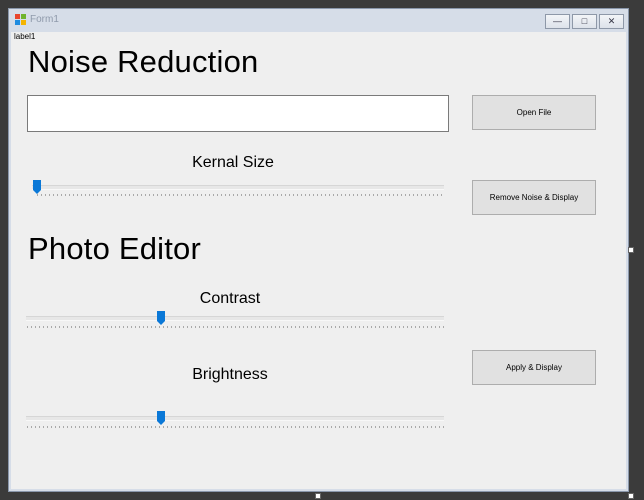 The height and width of the screenshot is (500, 644). I want to click on brightness-slider-thumb, so click(160, 418).